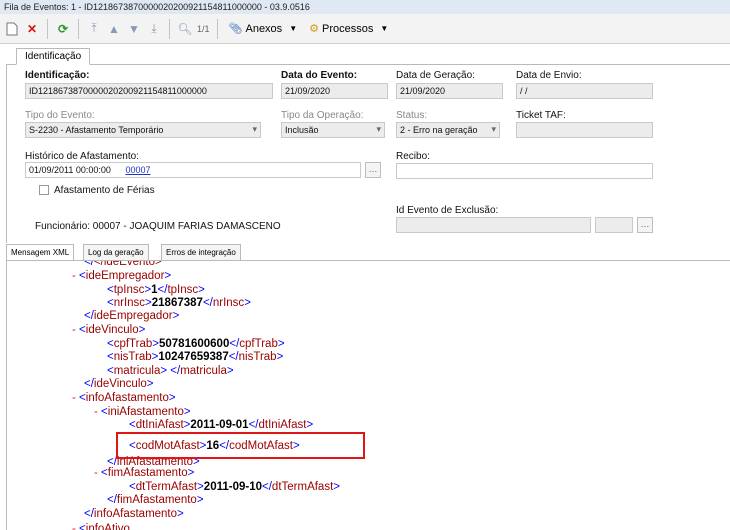 The width and height of the screenshot is (730, 530). What do you see at coordinates (302, 130) in the screenshot?
I see `tipo-operacao-value: Inclusão` at bounding box center [302, 130].